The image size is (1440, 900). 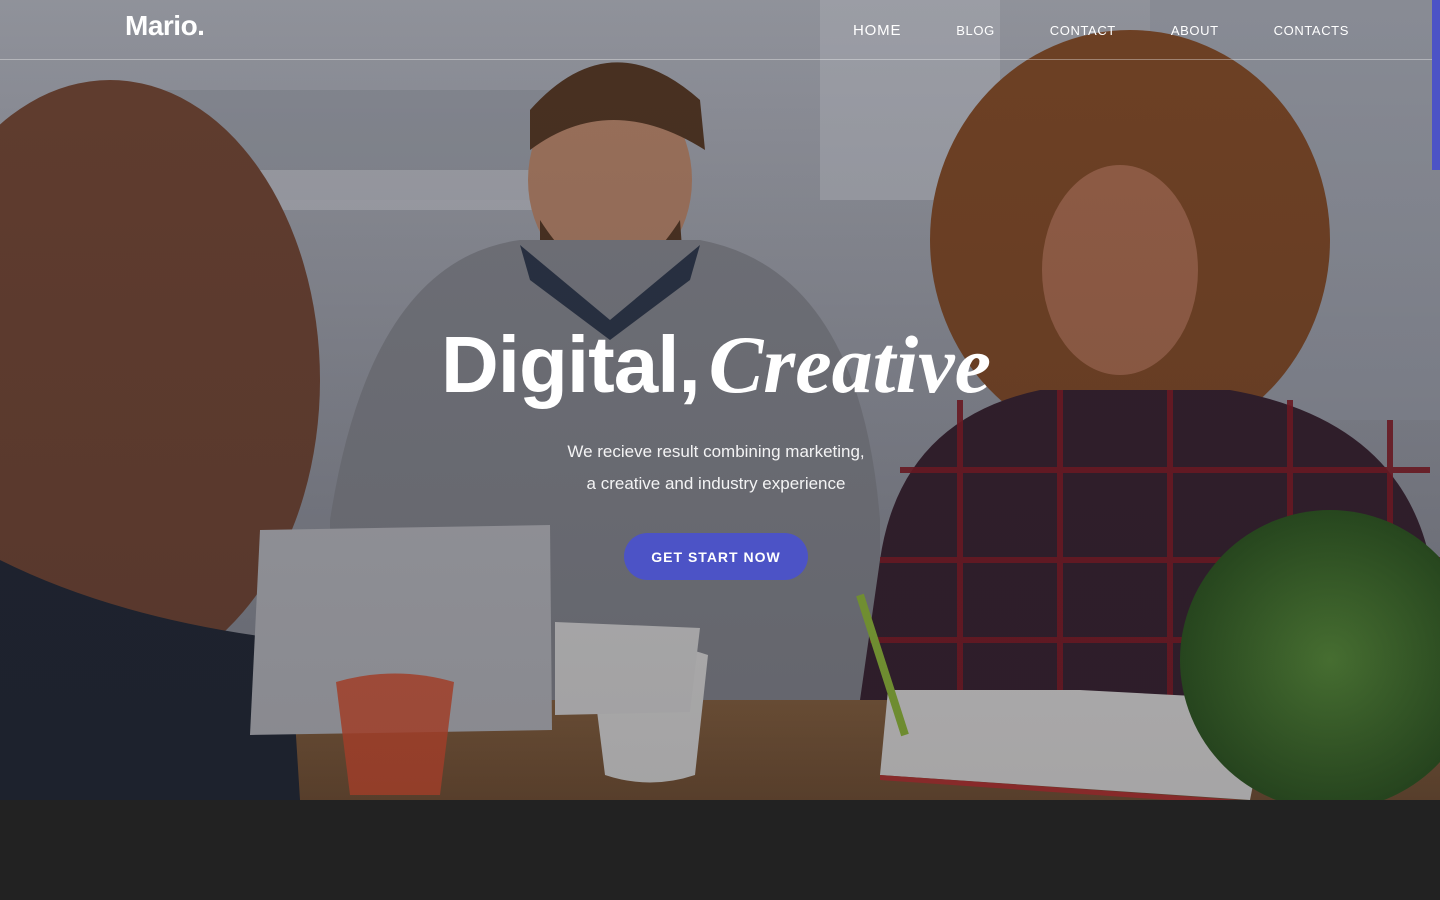 I want to click on nav-item-about: ABOUT, so click(x=1195, y=30).